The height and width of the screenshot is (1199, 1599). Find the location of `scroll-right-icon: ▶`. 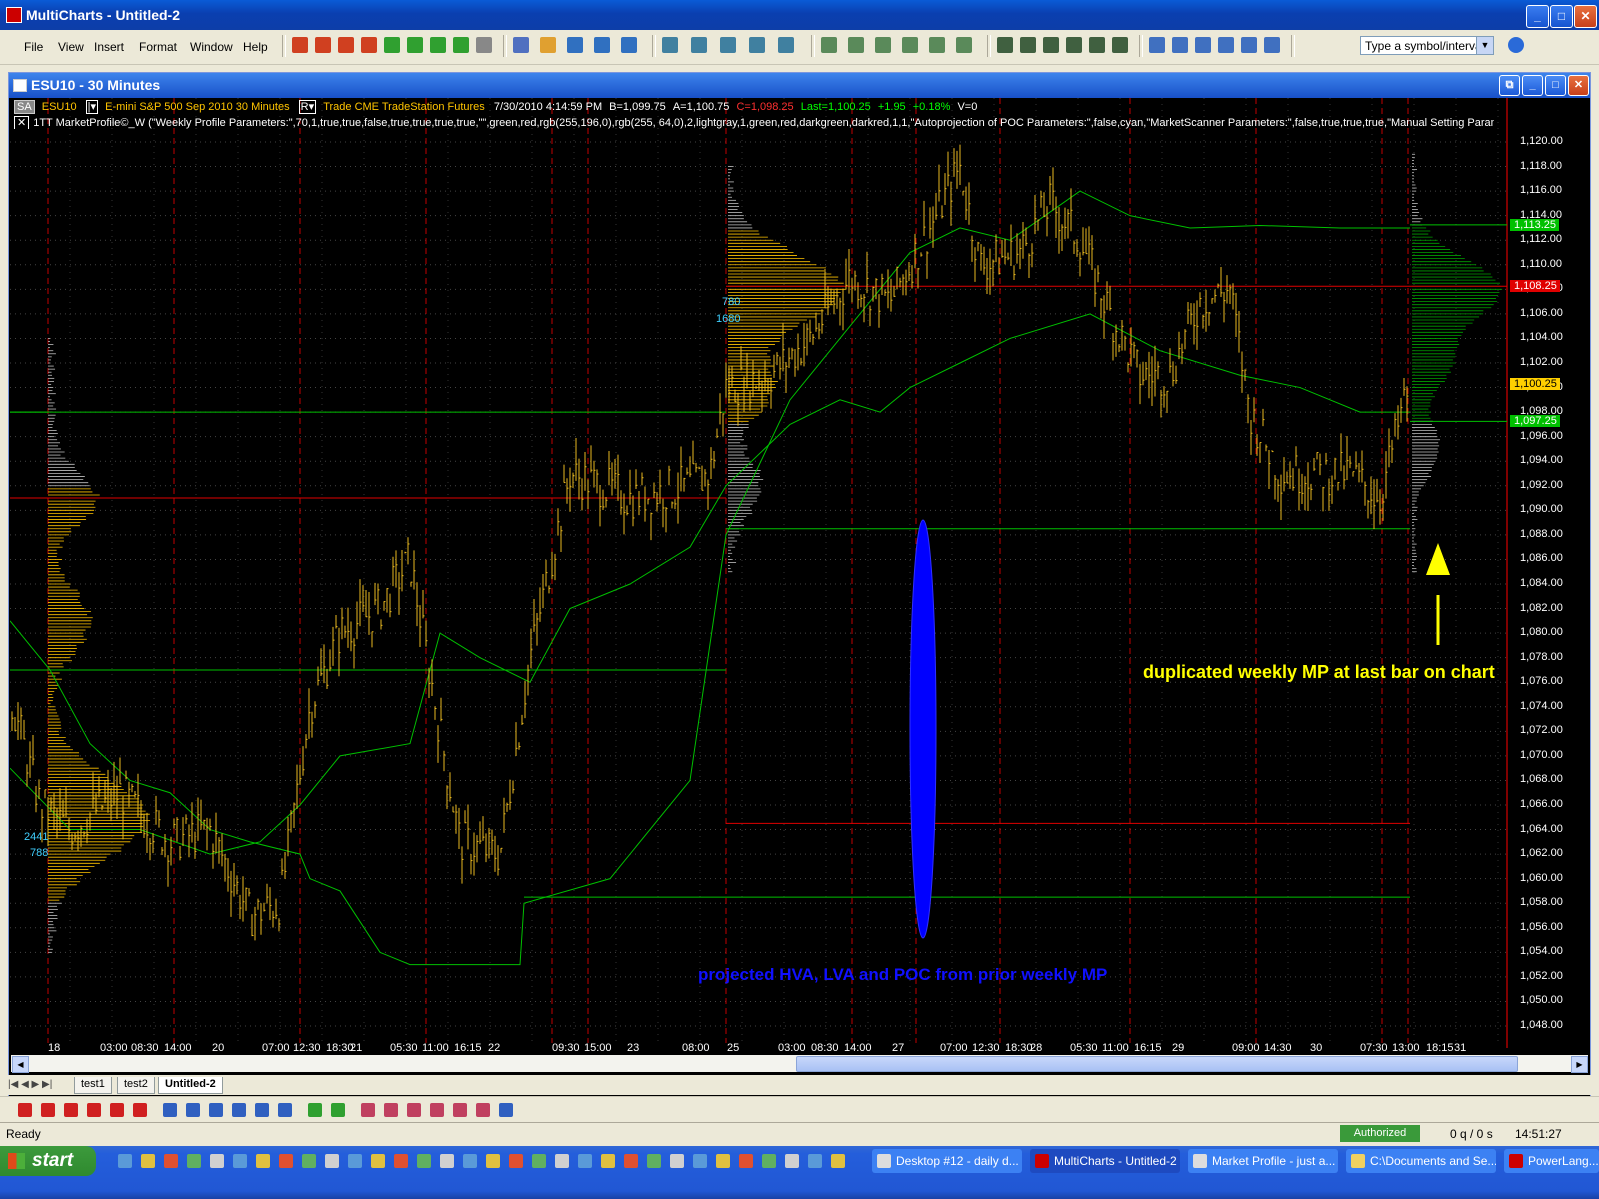

scroll-right-icon: ▶ is located at coordinates (1579, 1064).